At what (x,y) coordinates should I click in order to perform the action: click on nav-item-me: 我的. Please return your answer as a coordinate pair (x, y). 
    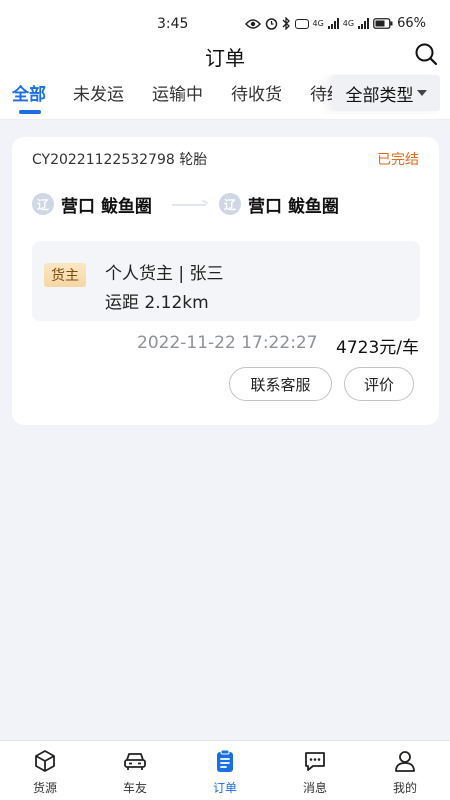
    Looking at the image, I should click on (405, 770).